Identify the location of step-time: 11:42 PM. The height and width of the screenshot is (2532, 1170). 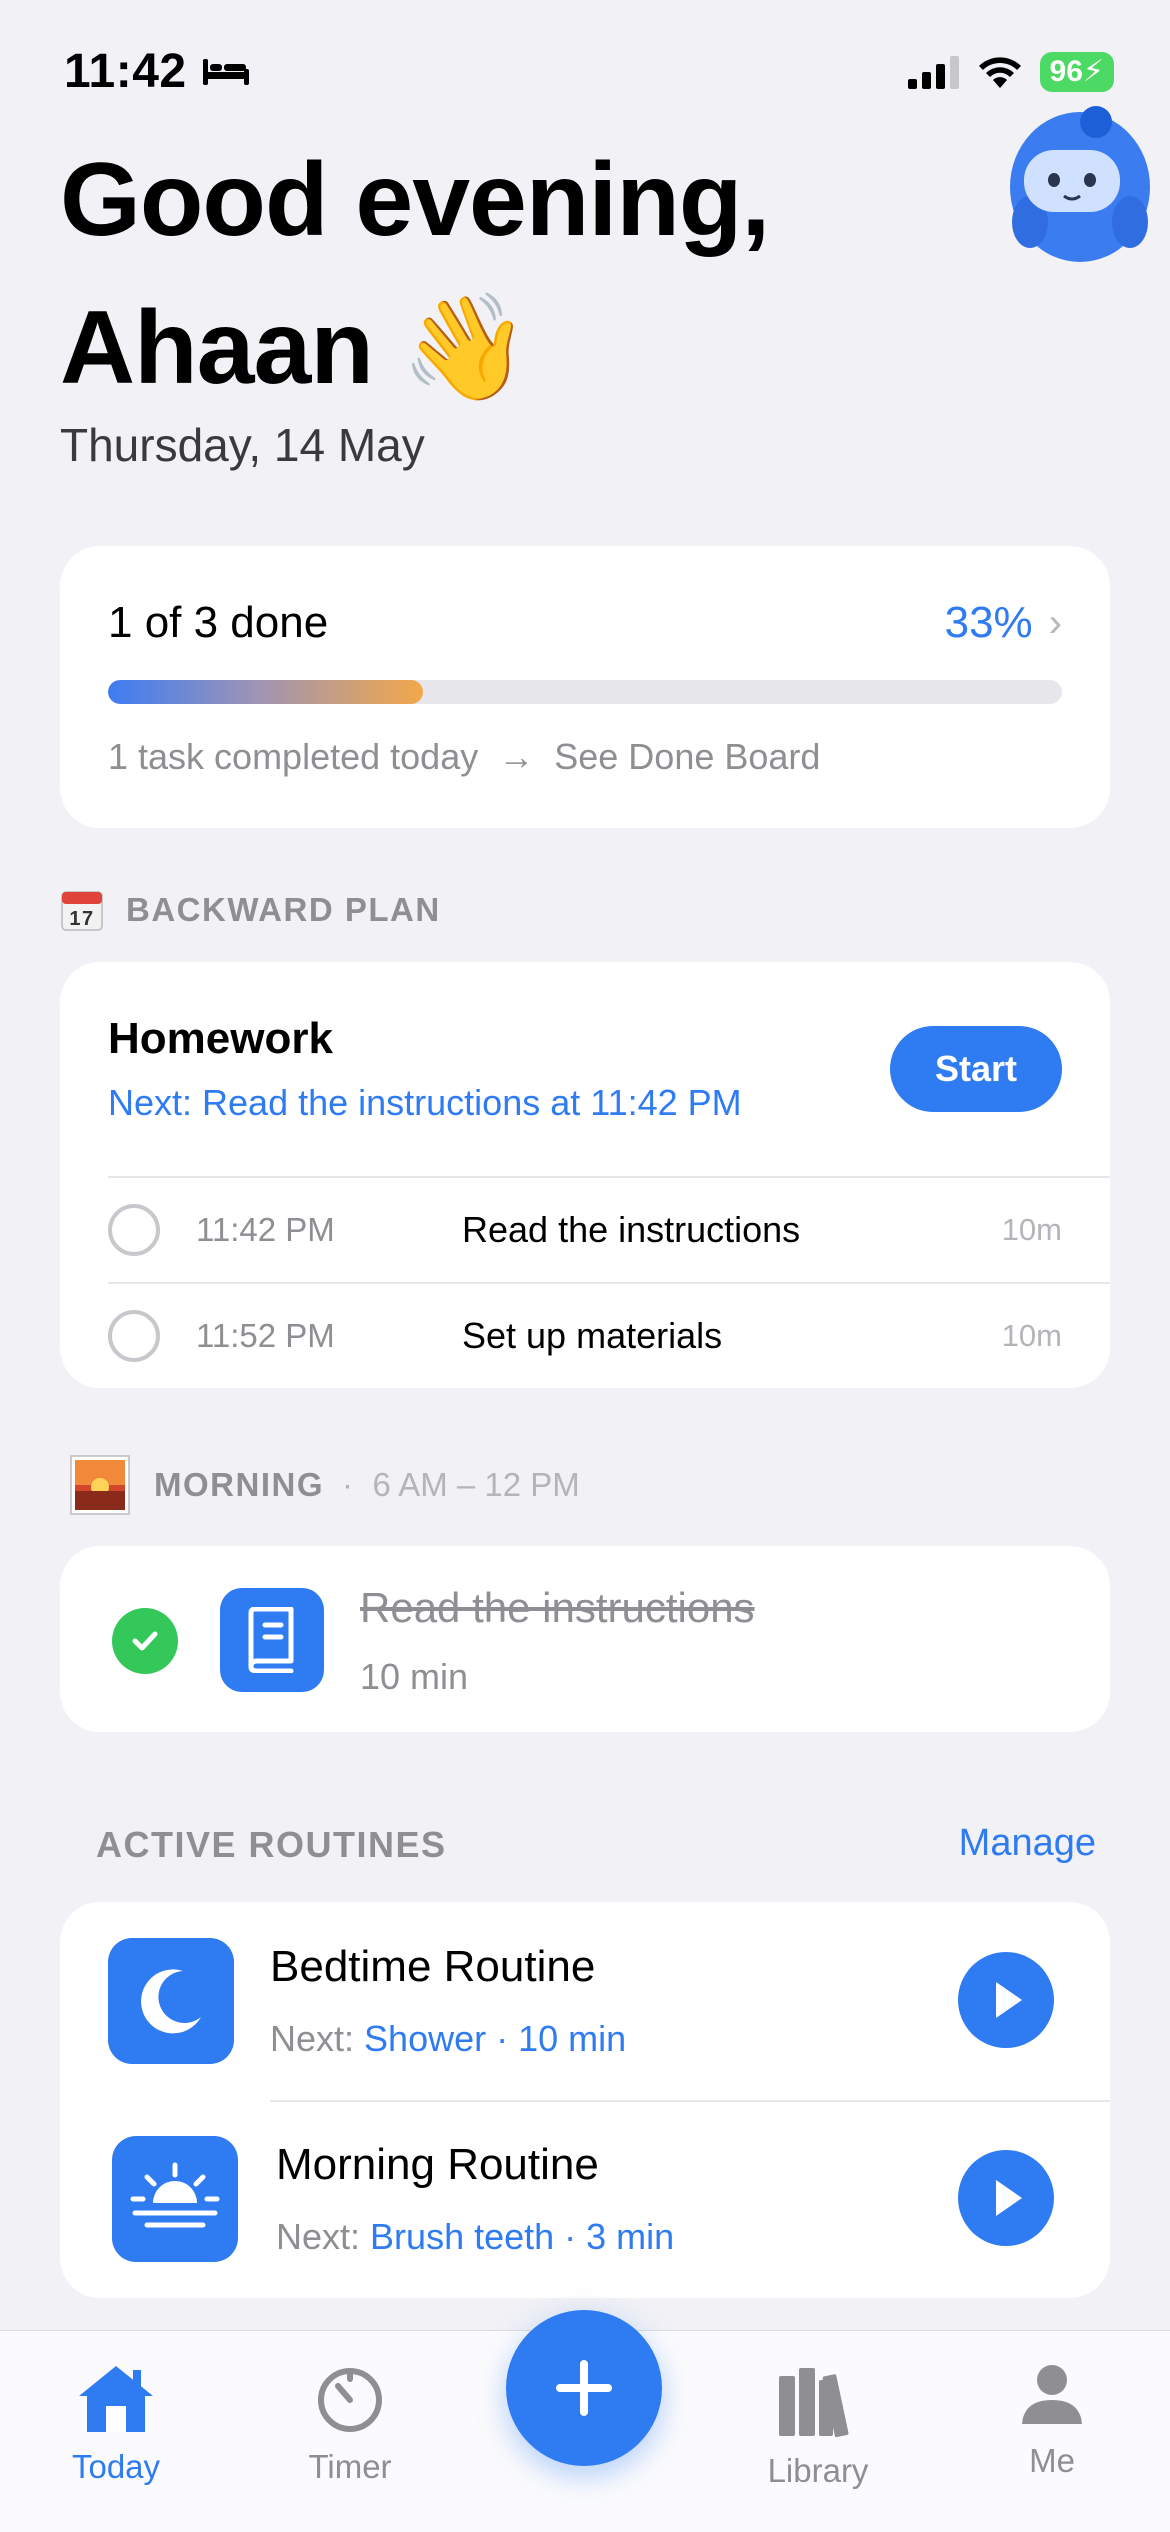
(265, 1229).